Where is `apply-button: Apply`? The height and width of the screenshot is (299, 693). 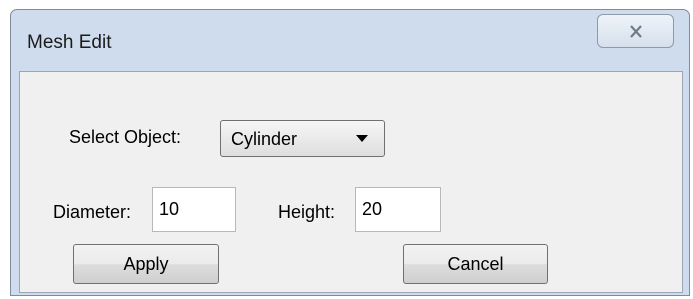
apply-button: Apply is located at coordinates (146, 264).